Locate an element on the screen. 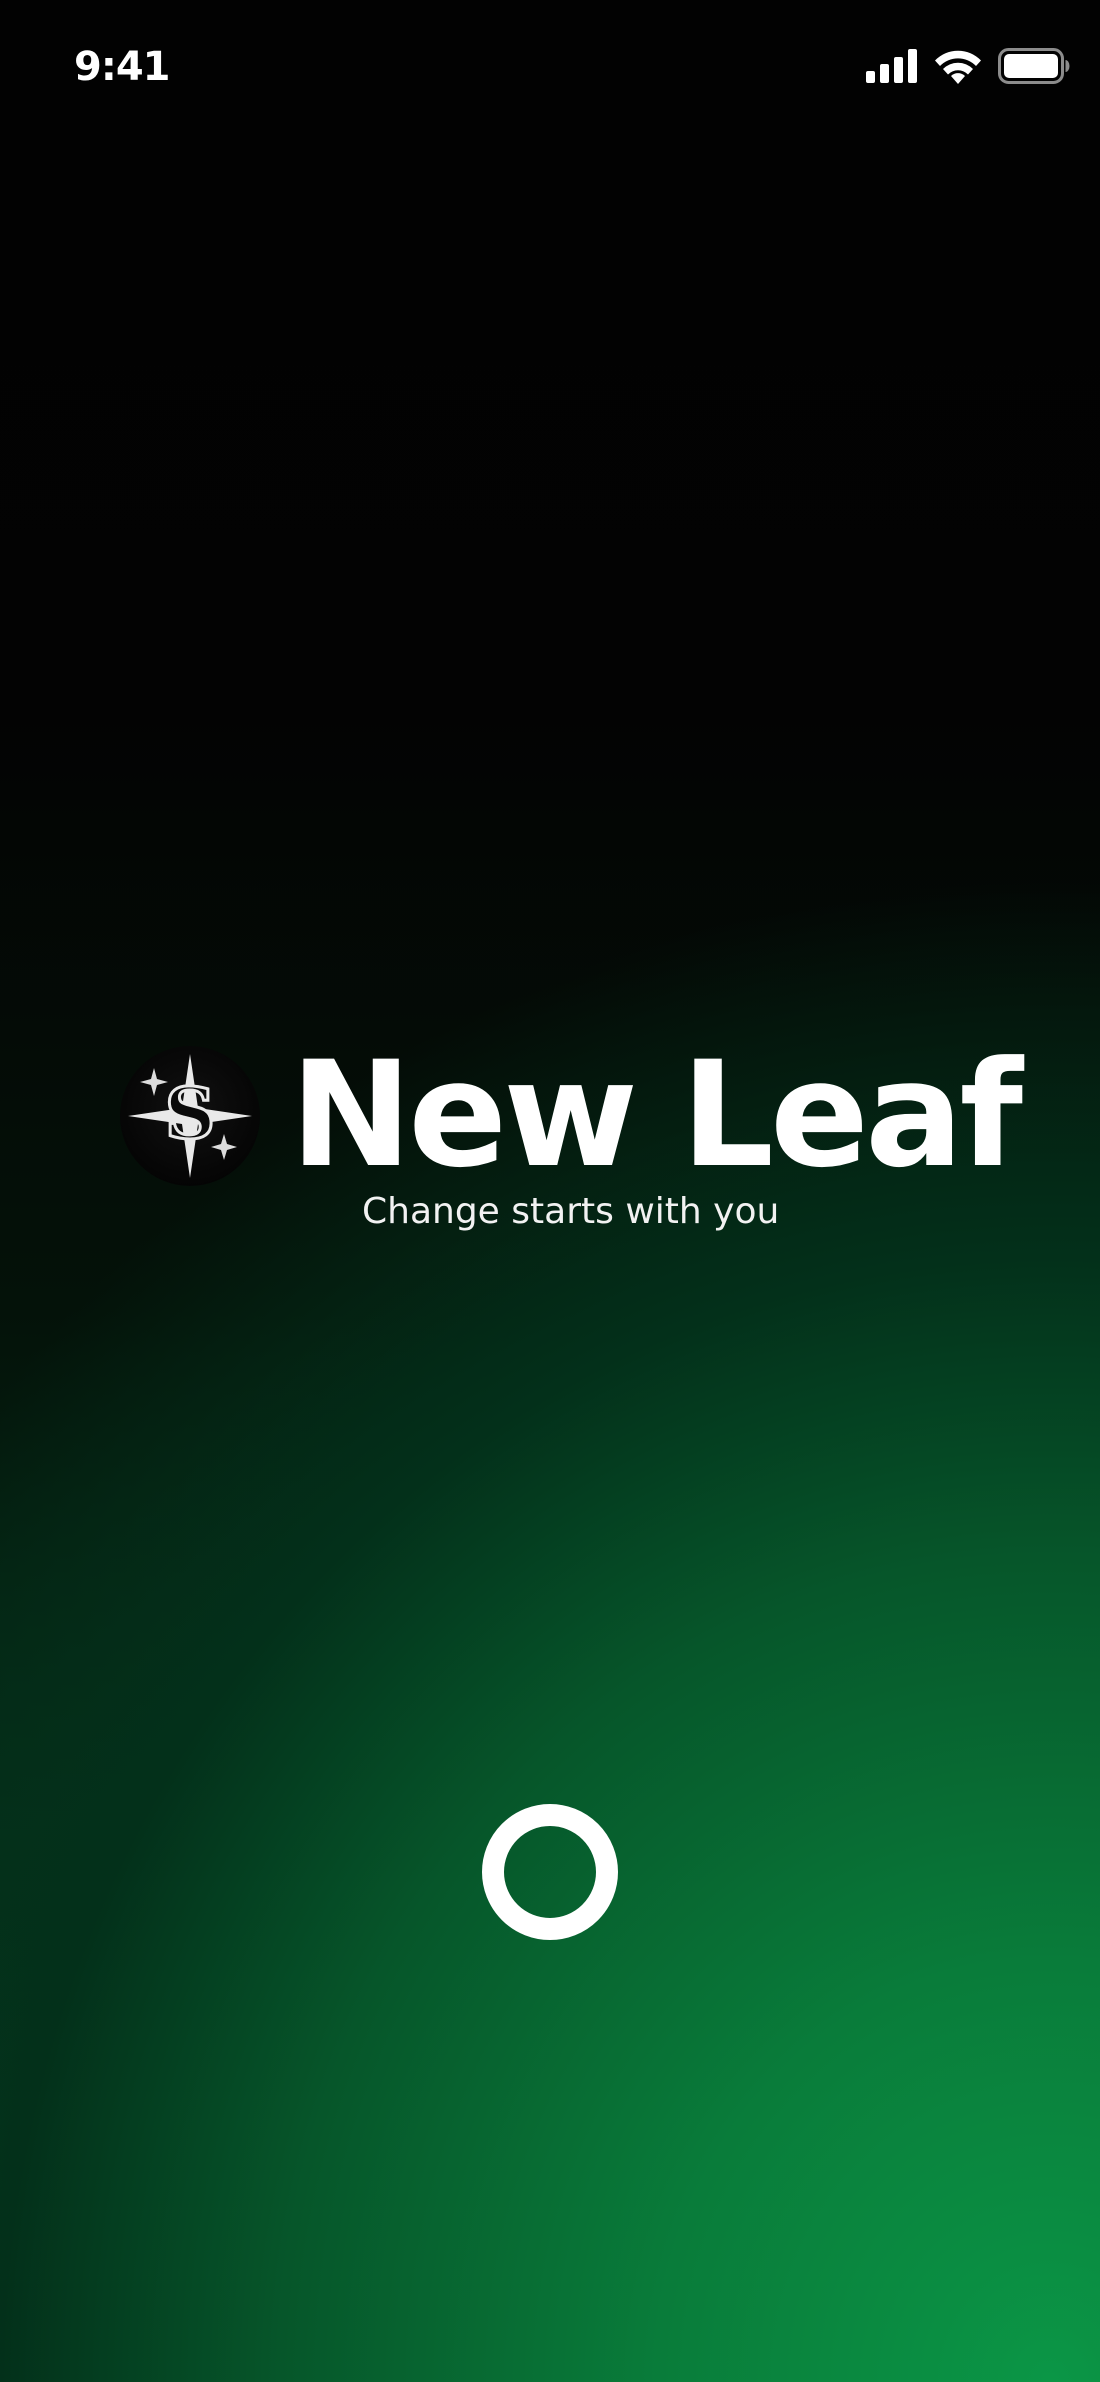 The width and height of the screenshot is (1100, 2382). loading-ring-icon is located at coordinates (550, 1872).